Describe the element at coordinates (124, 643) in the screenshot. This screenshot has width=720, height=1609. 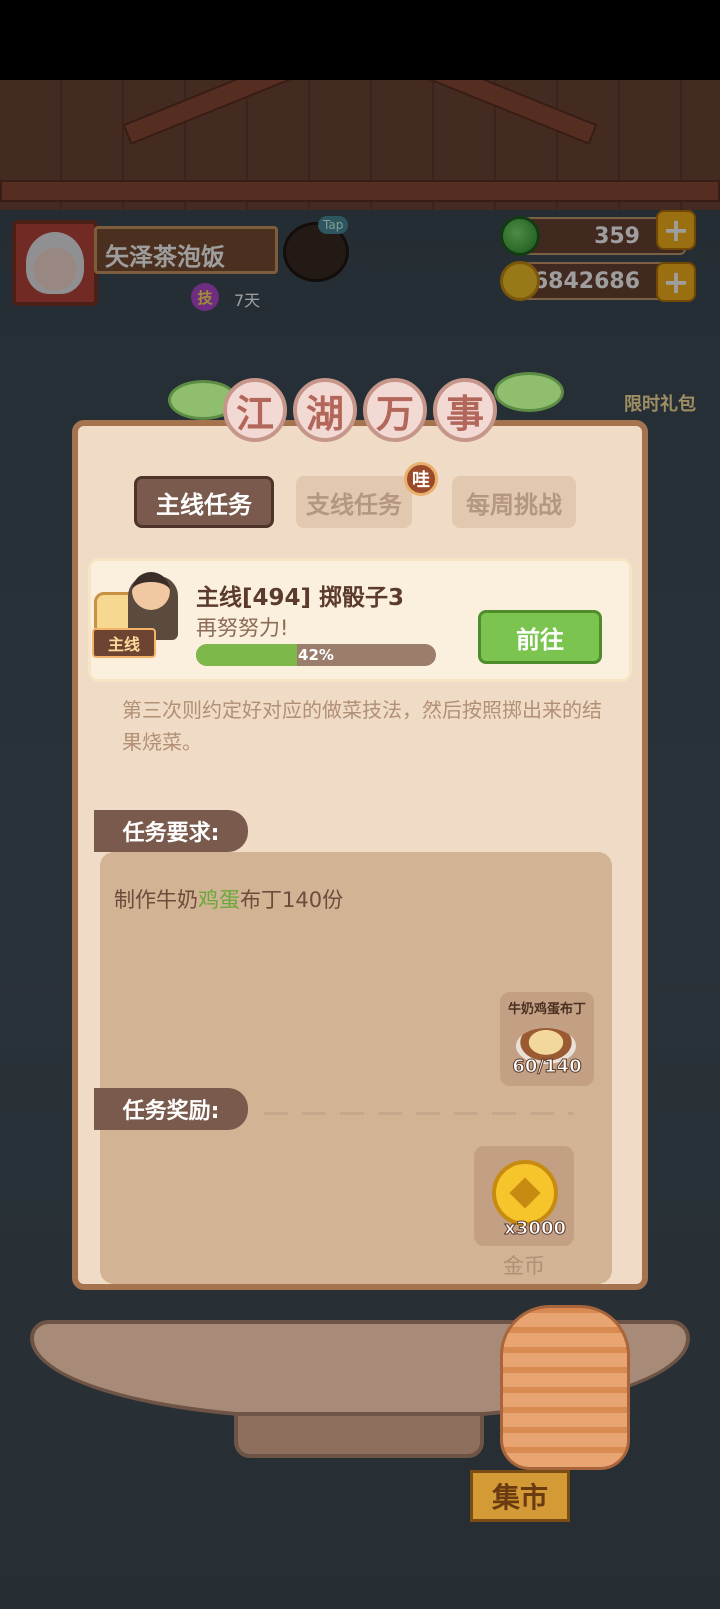
I see `mainline-tag: 主线` at that location.